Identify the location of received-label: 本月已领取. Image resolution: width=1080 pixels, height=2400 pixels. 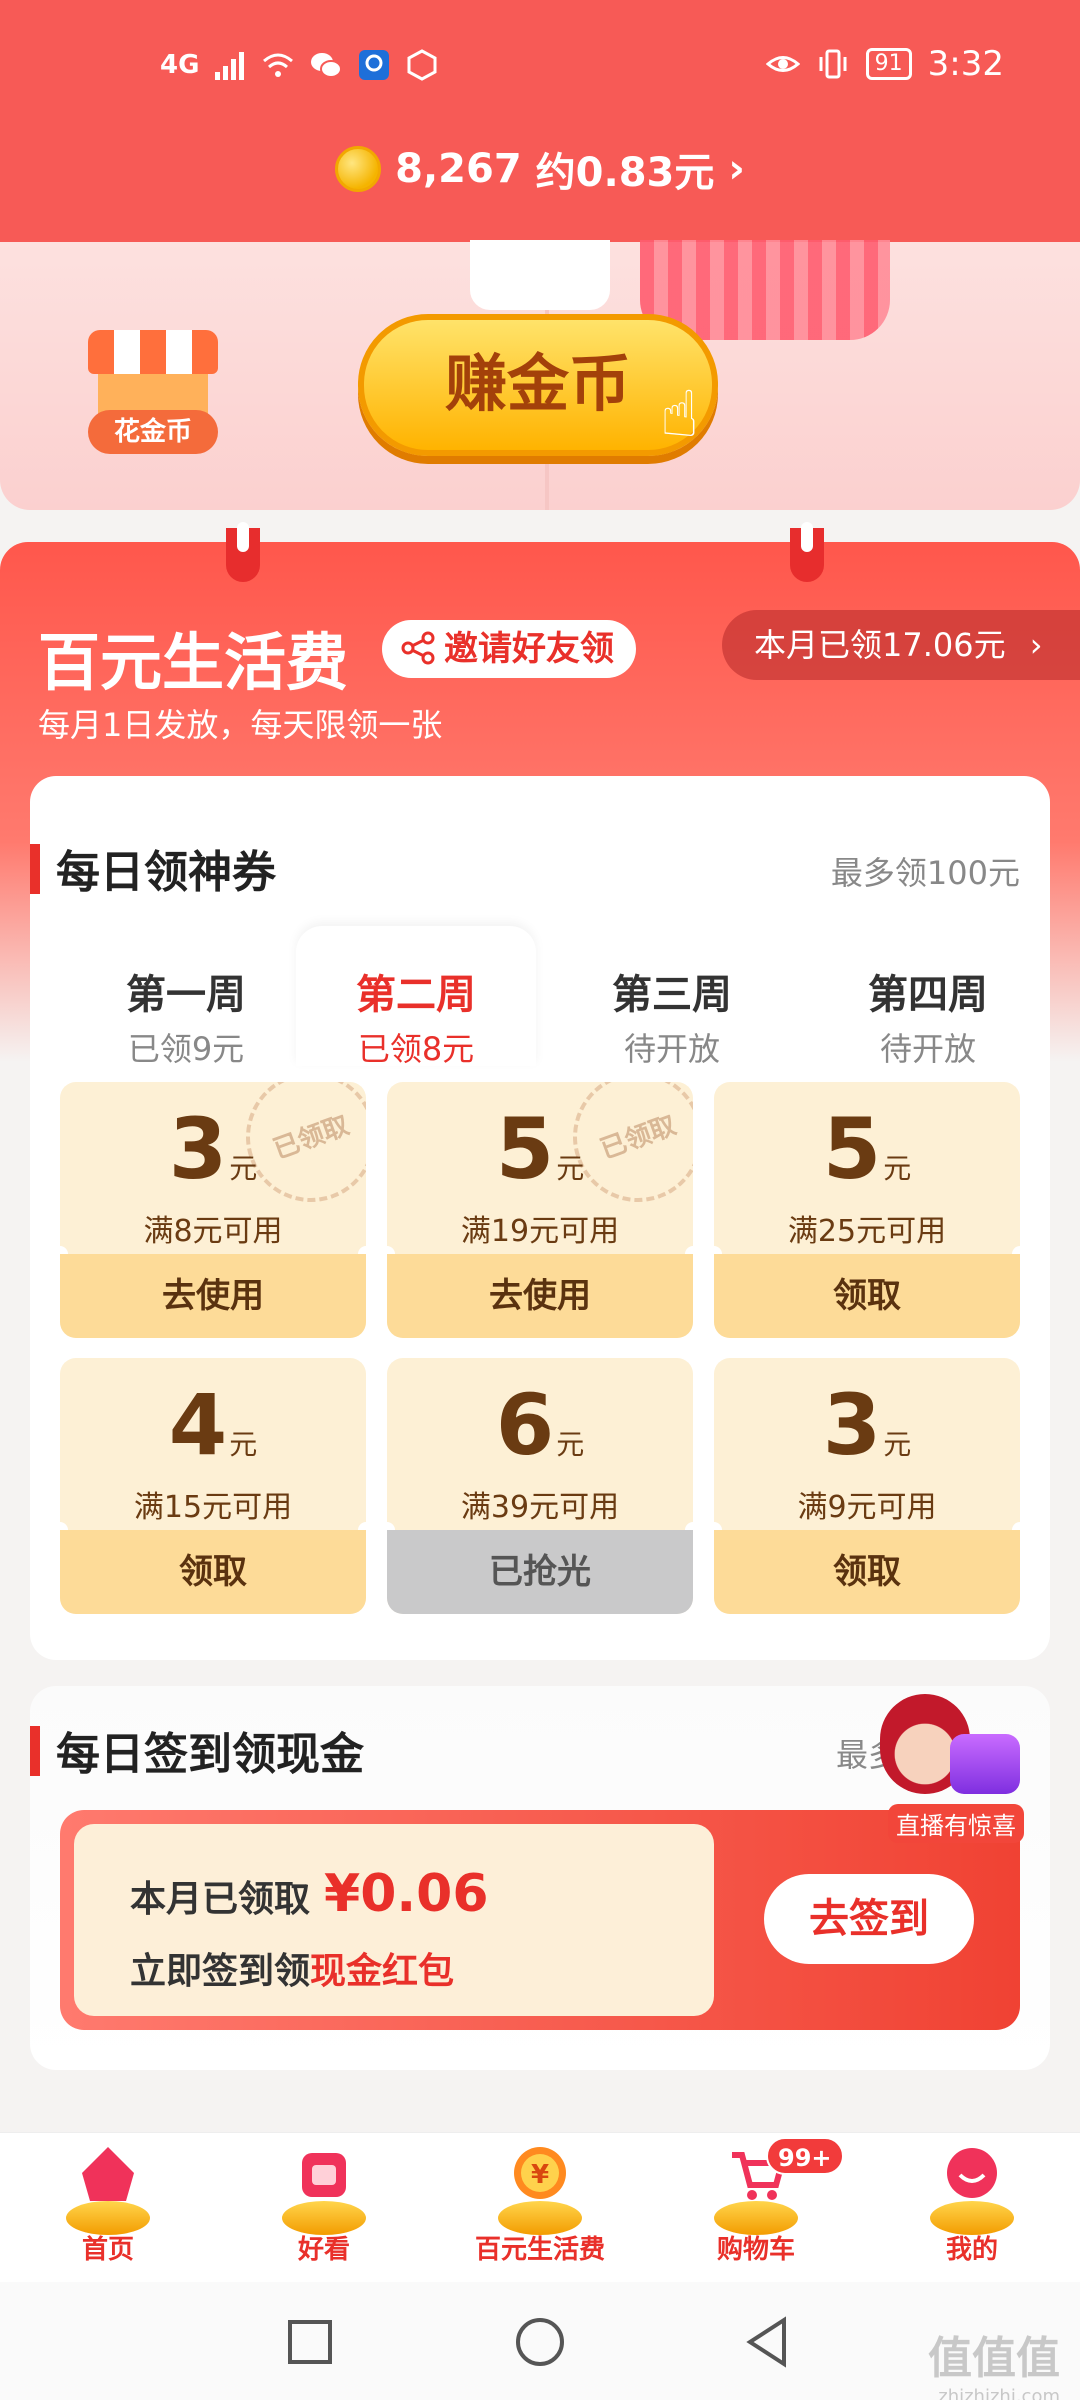
(220, 1899).